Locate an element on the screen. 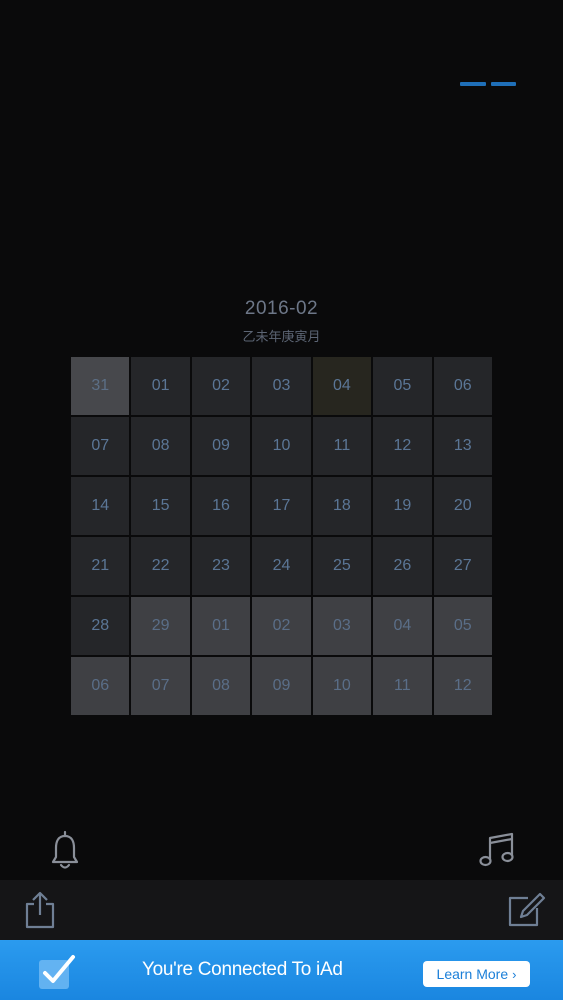 This screenshot has height=1000, width=563. calendar-day-cell: 17 is located at coordinates (281, 506).